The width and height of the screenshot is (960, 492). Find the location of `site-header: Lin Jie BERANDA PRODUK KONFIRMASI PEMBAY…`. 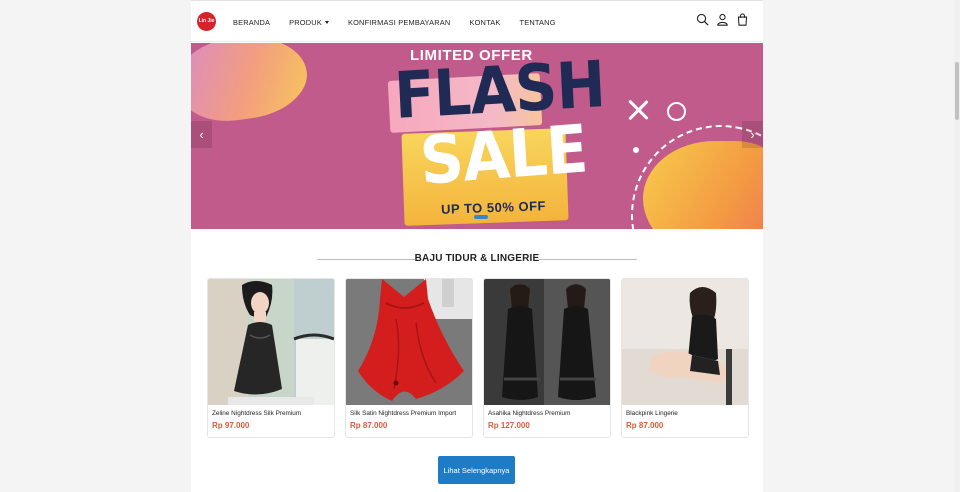

site-header: Lin Jie BERANDA PRODUK KONFIRMASI PEMBAY… is located at coordinates (477, 21).